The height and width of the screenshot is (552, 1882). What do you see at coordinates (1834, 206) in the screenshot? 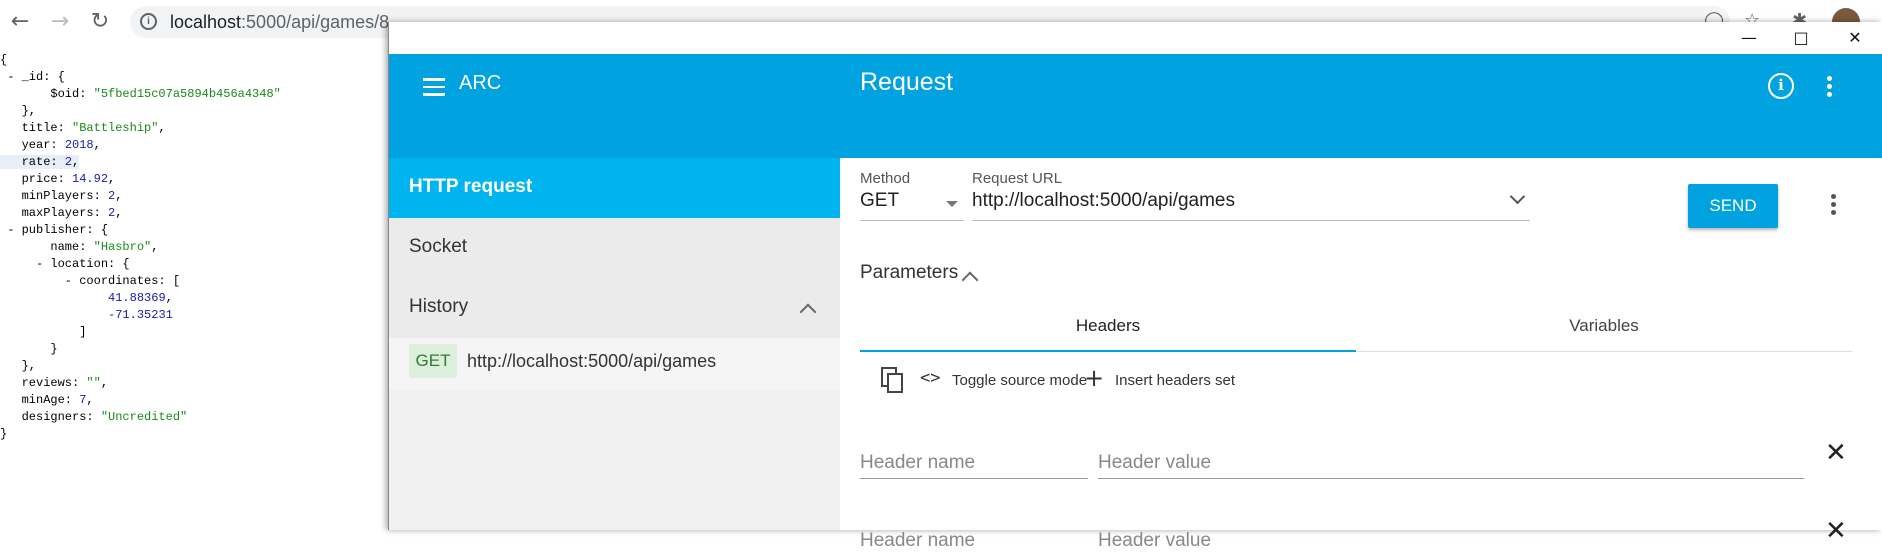
I see `request-more-icon` at bounding box center [1834, 206].